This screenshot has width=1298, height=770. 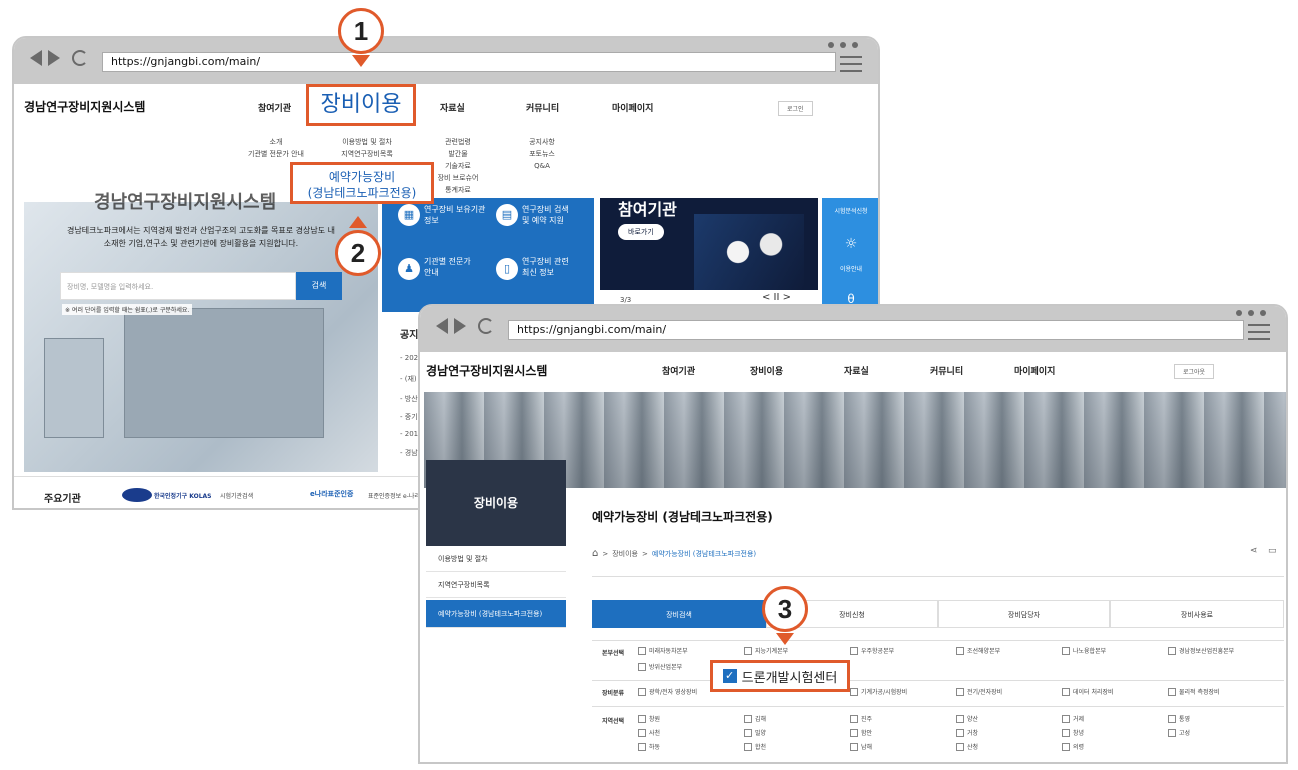 I want to click on checkbox-region: 김해, so click(x=755, y=718).